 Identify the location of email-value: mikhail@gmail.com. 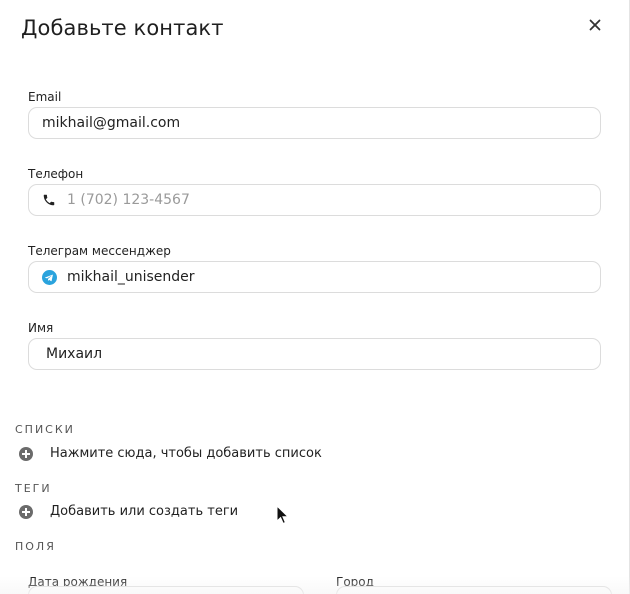
(111, 123).